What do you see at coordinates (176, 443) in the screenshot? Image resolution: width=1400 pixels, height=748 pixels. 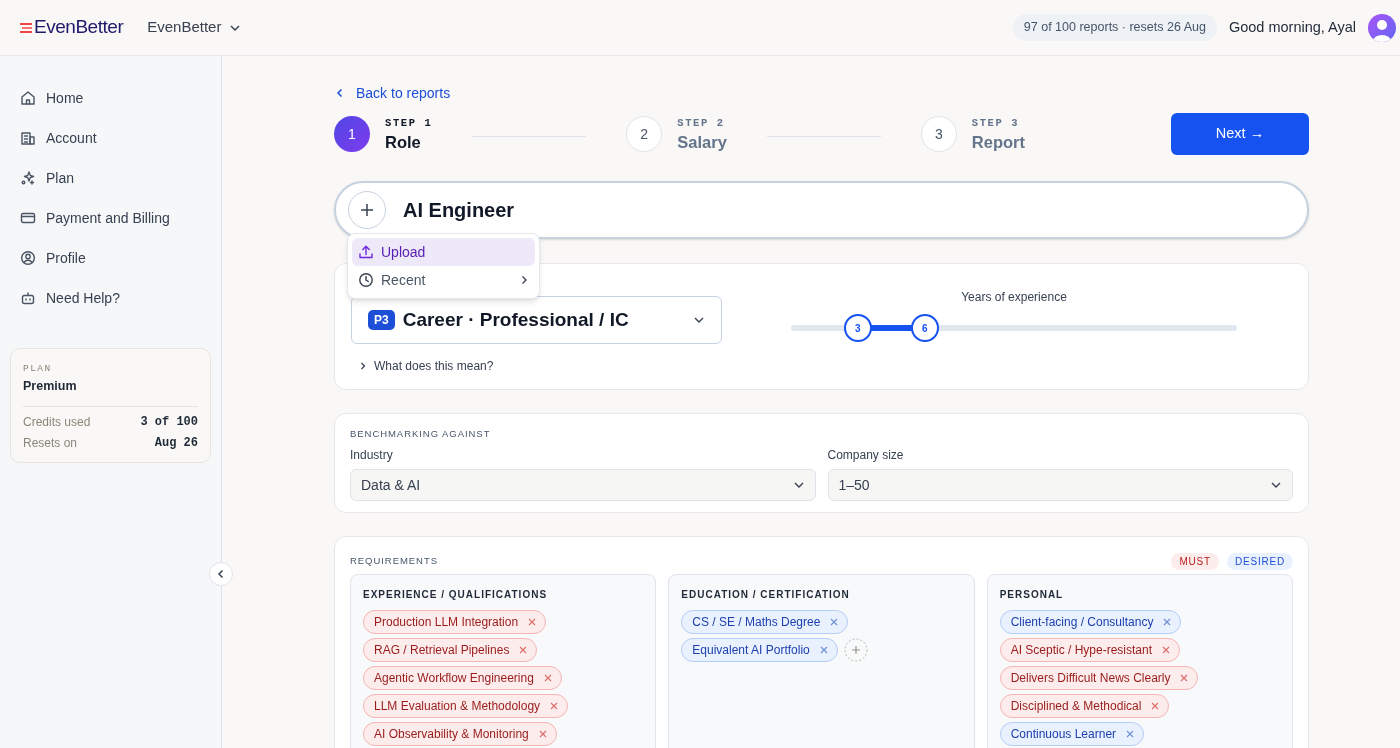 I see `plan-row-value: Aug 26` at bounding box center [176, 443].